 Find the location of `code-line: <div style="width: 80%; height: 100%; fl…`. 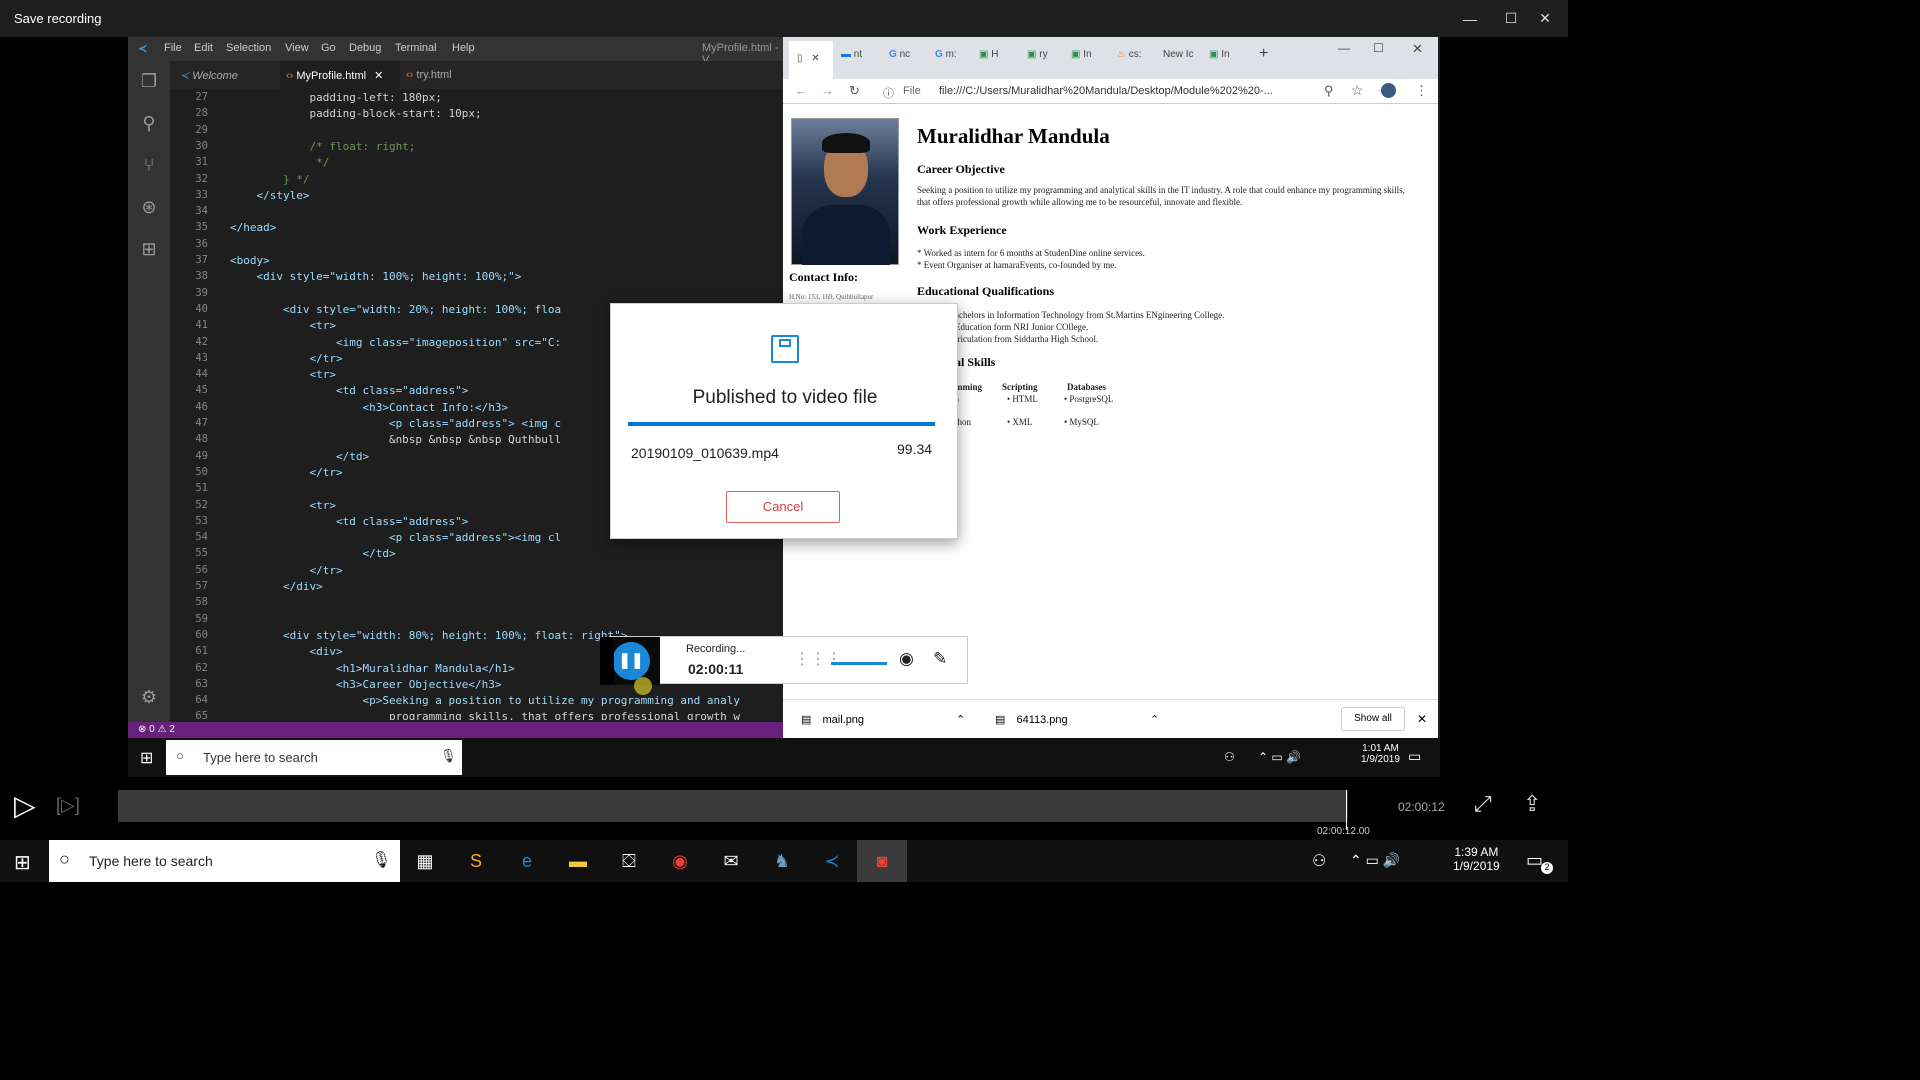

code-line: <div style="width: 80%; height: 100%; fl… is located at coordinates (428, 635).